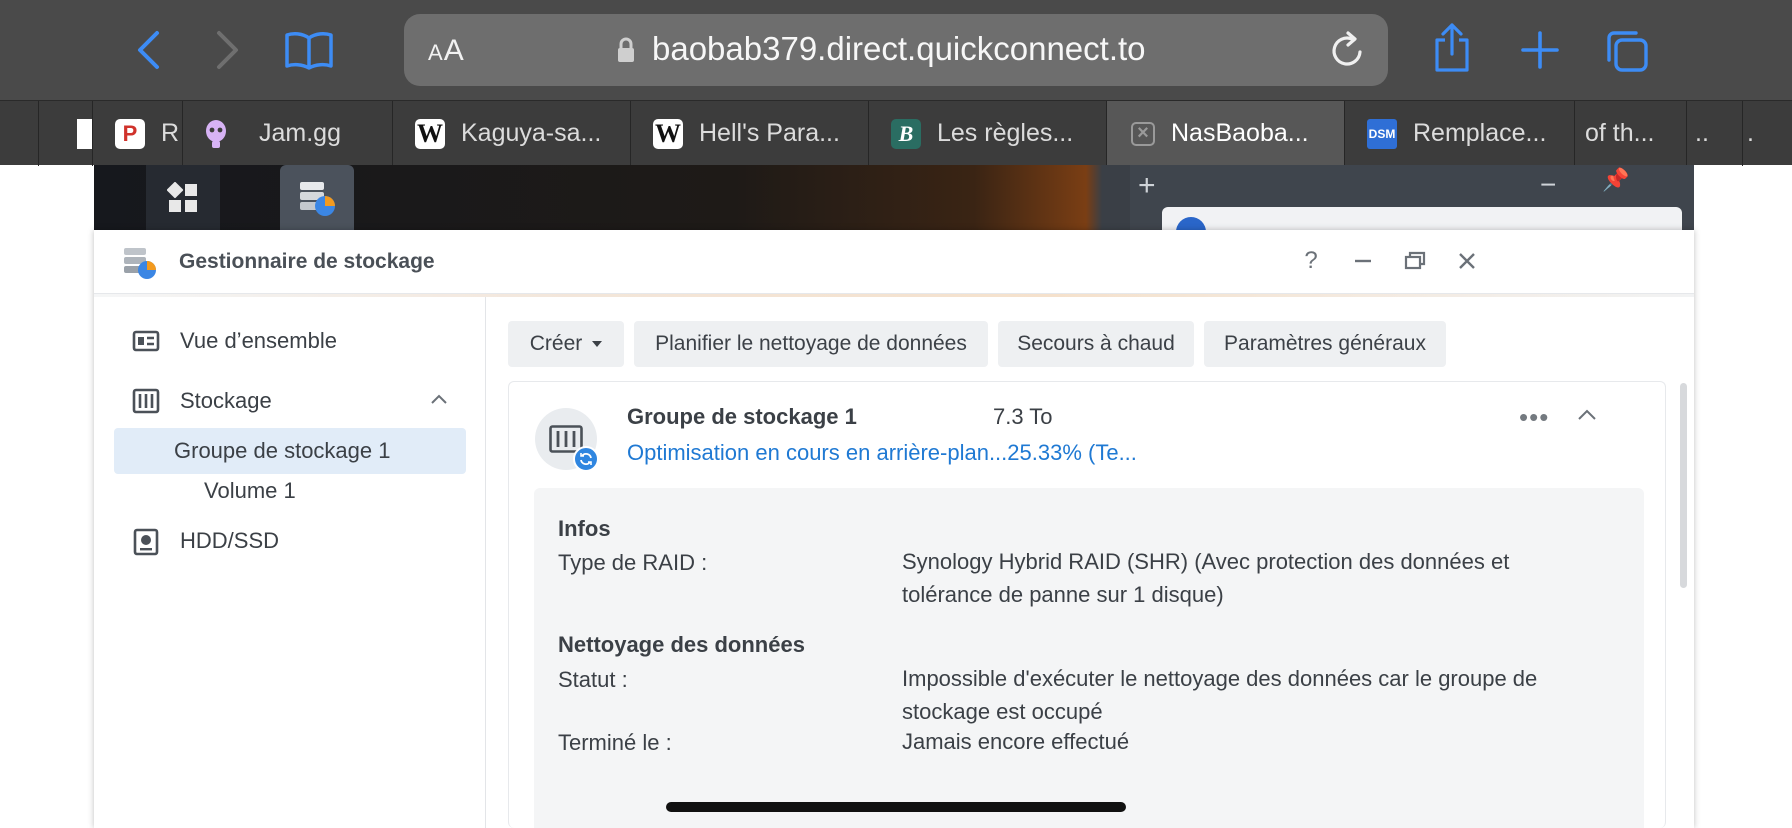 The width and height of the screenshot is (1792, 828). I want to click on close-window-button, so click(1467, 261).